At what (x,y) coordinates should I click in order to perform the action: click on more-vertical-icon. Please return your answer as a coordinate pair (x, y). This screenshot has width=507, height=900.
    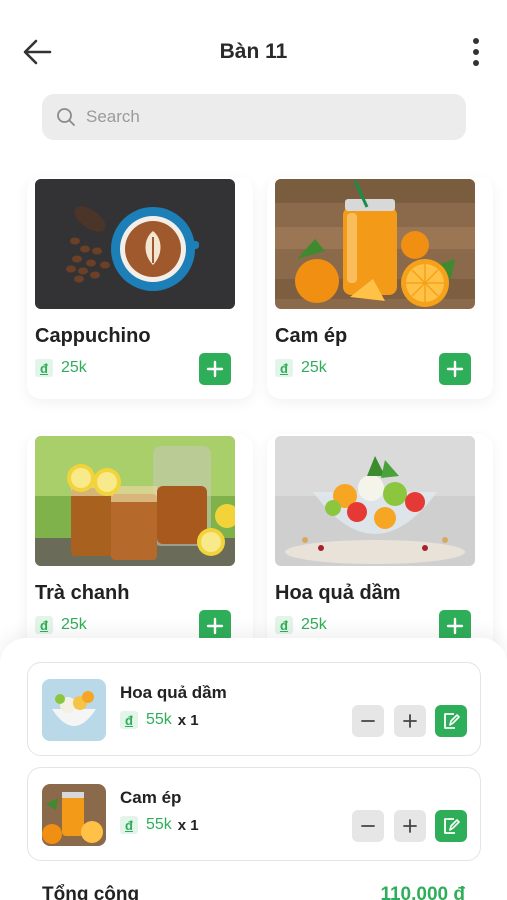
    Looking at the image, I should click on (476, 52).